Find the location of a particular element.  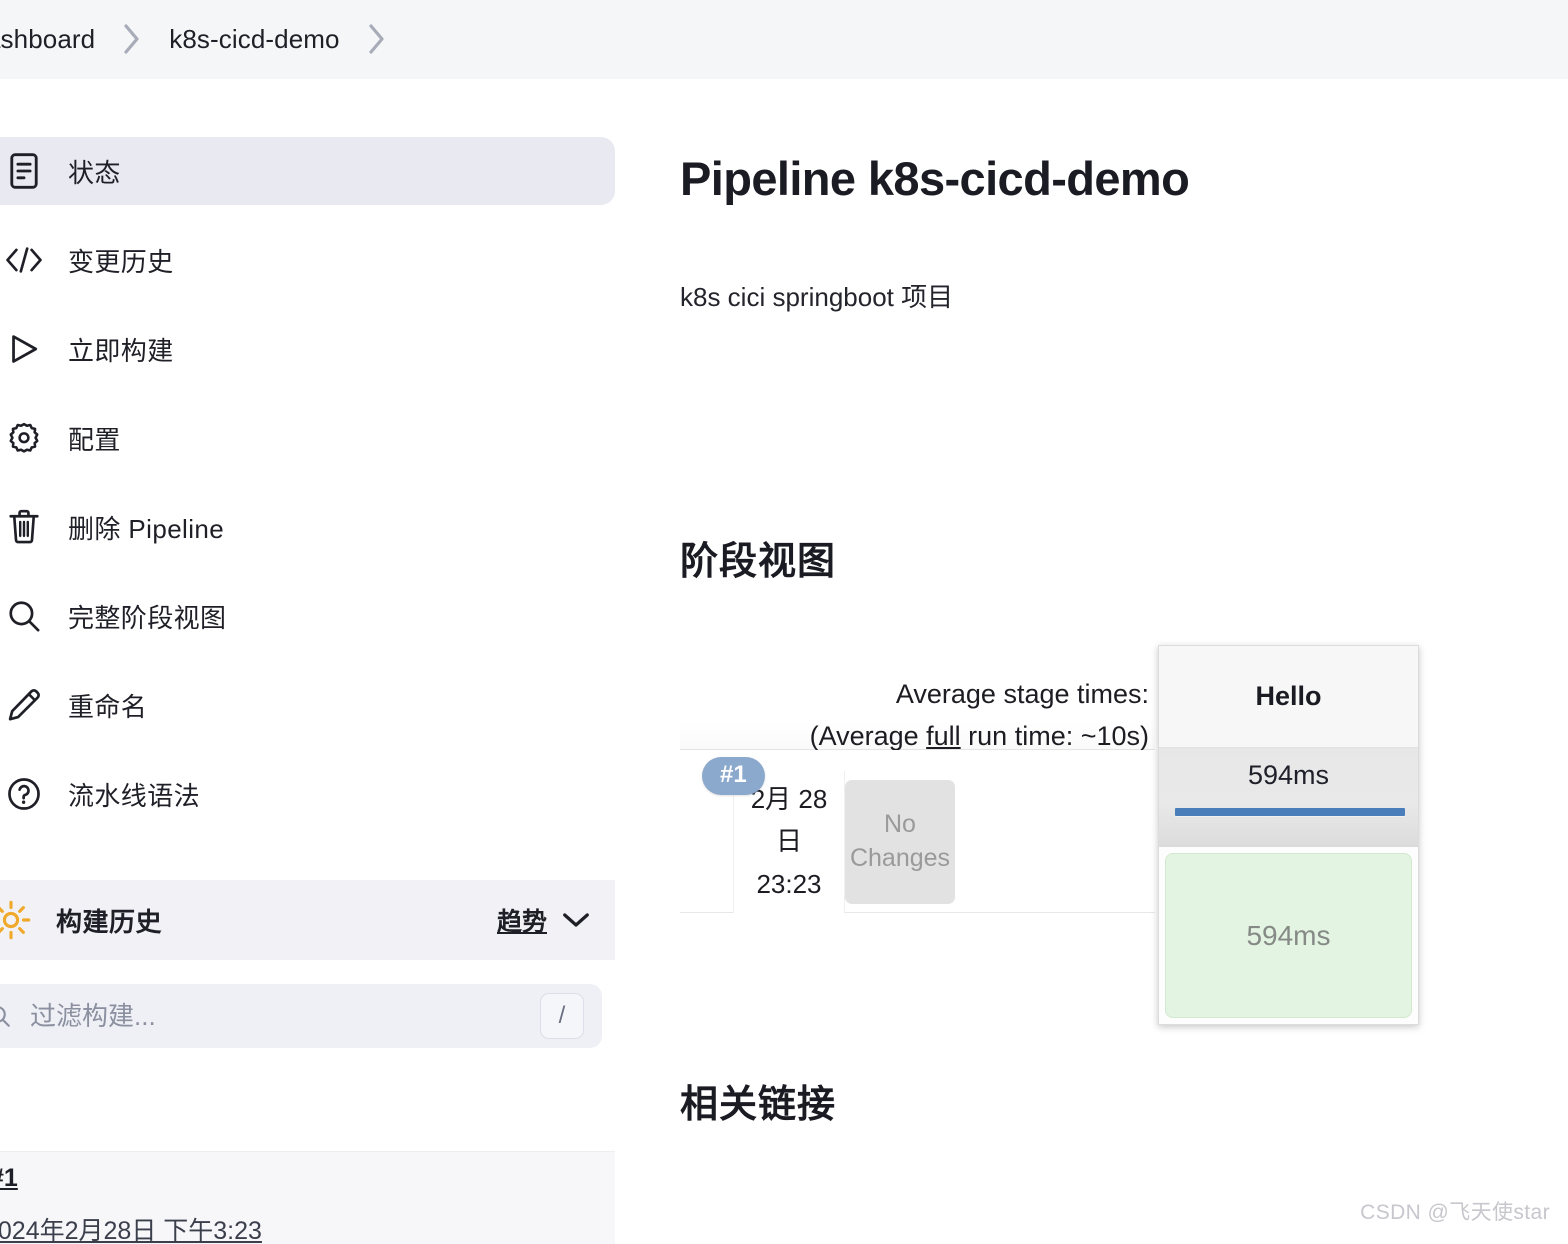

stage-cell-wrapper: 594ms is located at coordinates (1288, 935).